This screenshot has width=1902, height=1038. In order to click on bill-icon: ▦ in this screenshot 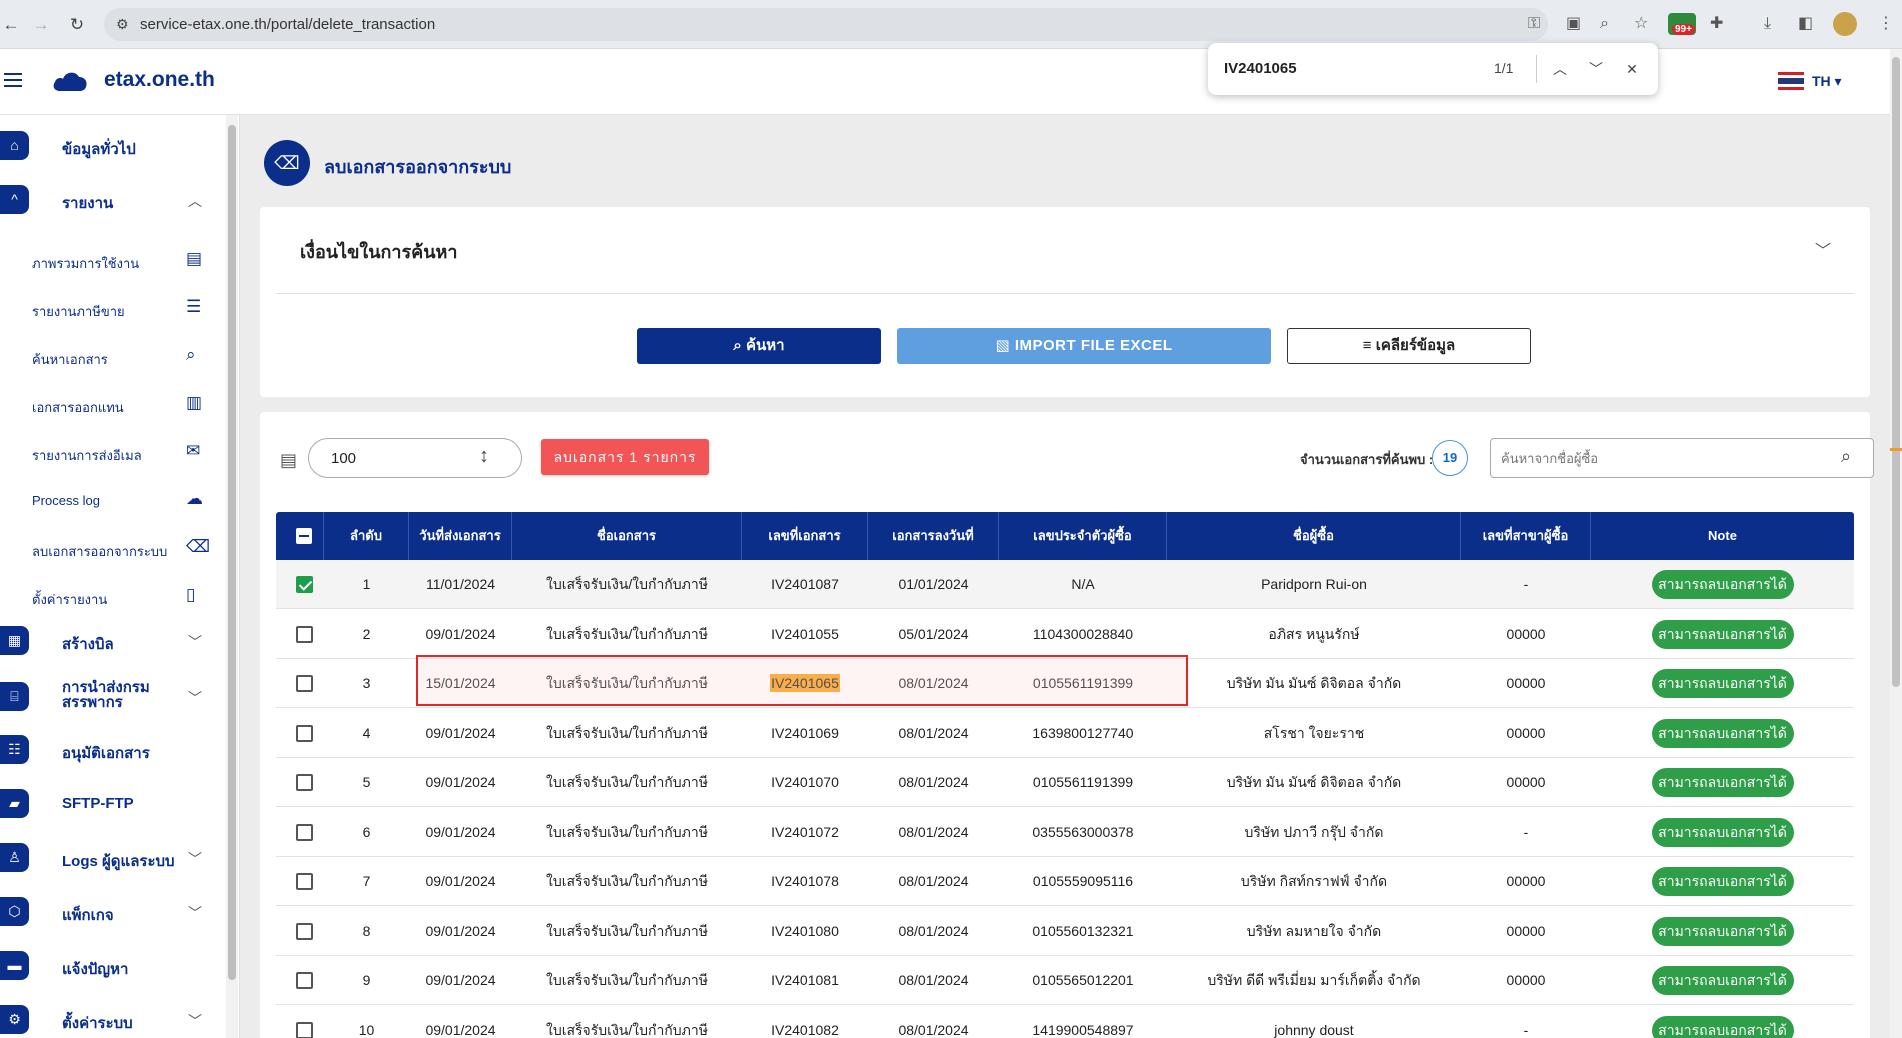, I will do `click(14, 640)`.